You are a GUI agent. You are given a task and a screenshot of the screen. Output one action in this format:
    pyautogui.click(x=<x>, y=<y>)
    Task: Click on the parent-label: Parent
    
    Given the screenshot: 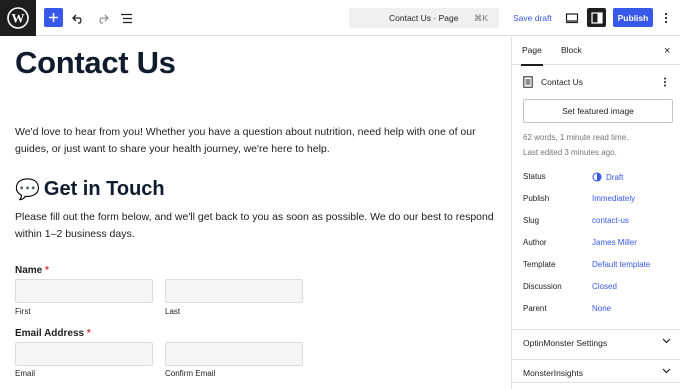 What is the action you would take?
    pyautogui.click(x=535, y=308)
    